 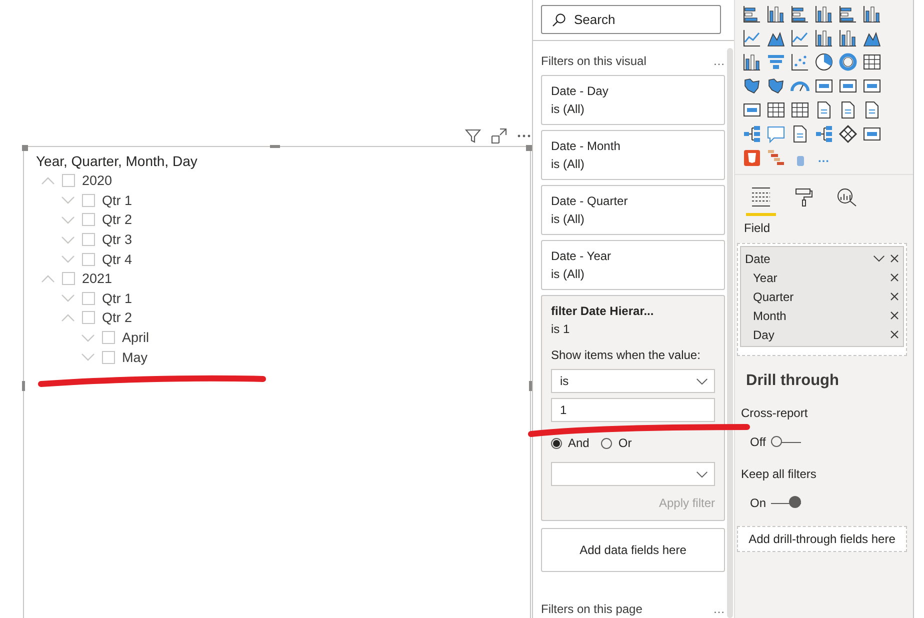 What do you see at coordinates (761, 197) in the screenshot?
I see `field-list-icon` at bounding box center [761, 197].